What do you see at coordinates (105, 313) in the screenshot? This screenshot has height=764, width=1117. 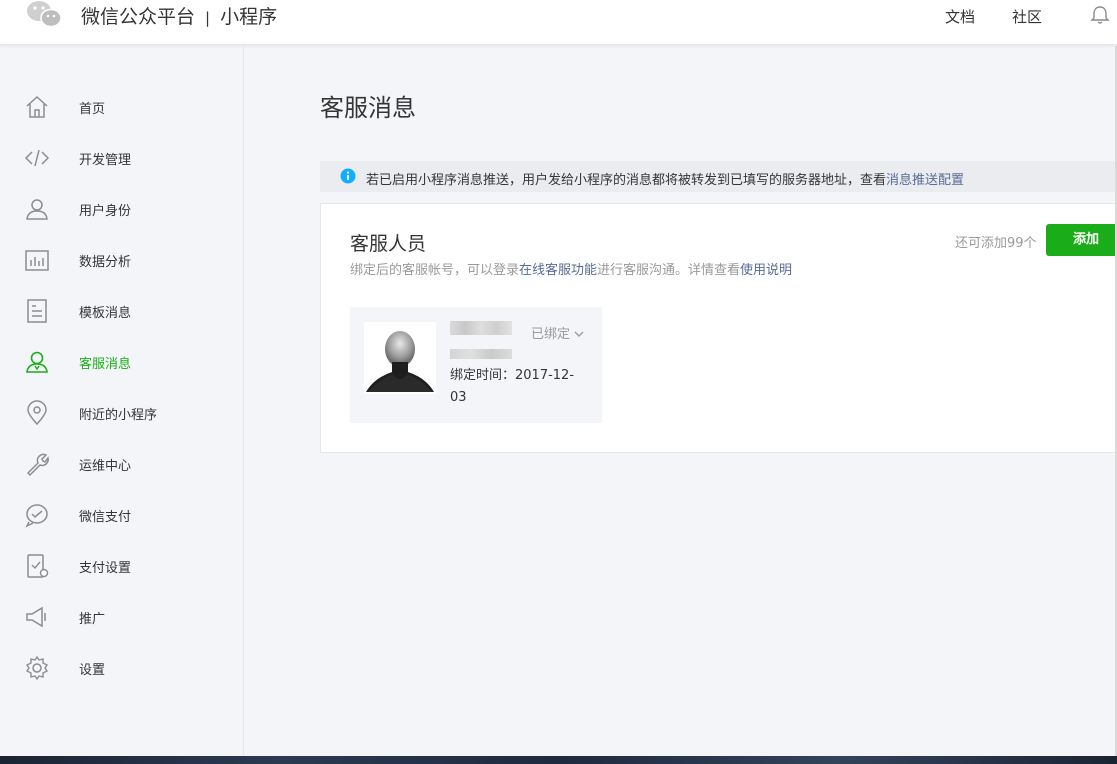 I see `sidebar-item-label: 模板消息` at bounding box center [105, 313].